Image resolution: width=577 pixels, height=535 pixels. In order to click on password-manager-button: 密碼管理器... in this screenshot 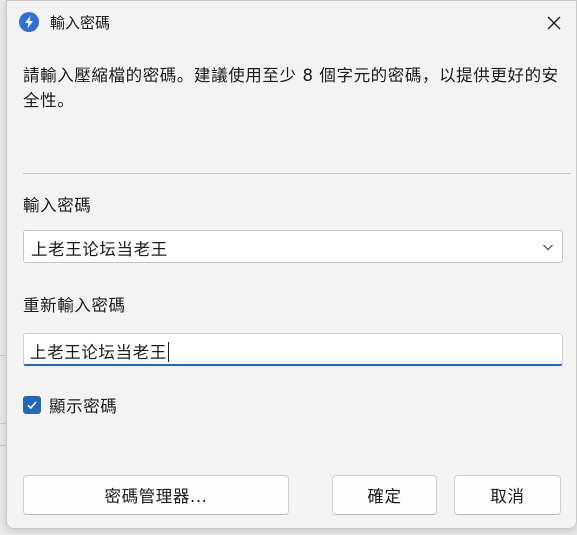, I will do `click(156, 495)`.